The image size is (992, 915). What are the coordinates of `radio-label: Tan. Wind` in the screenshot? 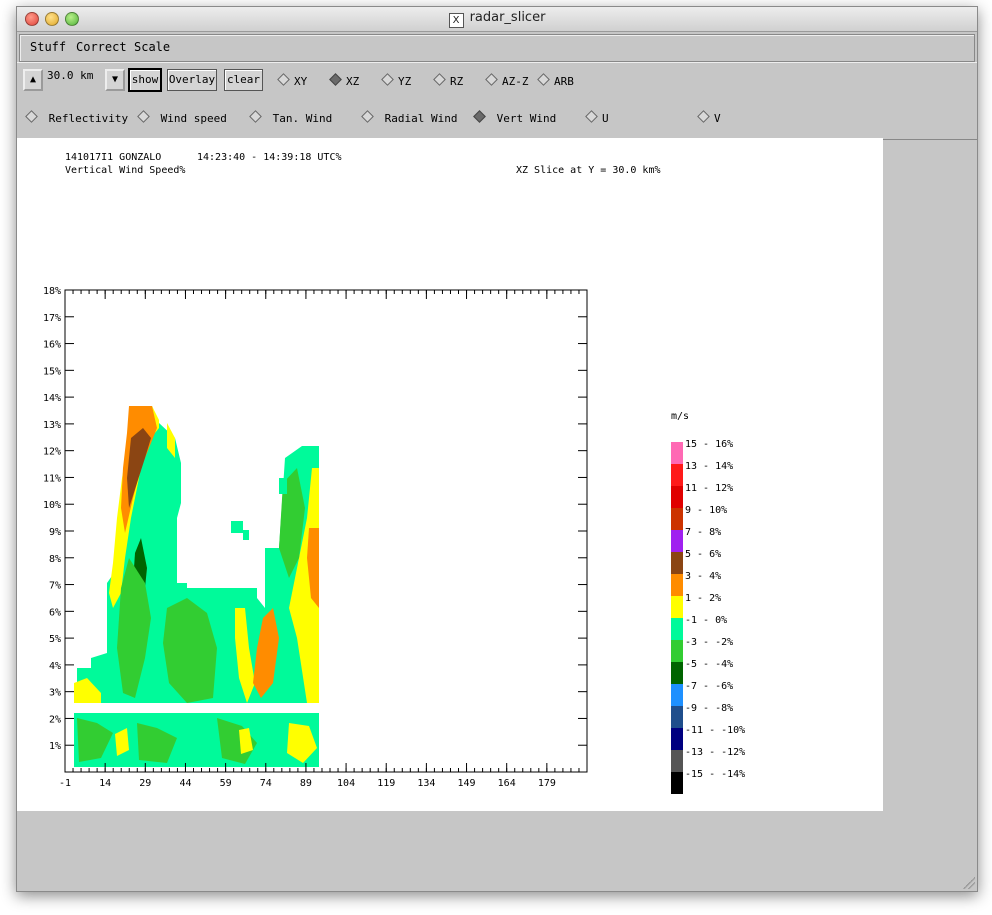 It's located at (302, 118).